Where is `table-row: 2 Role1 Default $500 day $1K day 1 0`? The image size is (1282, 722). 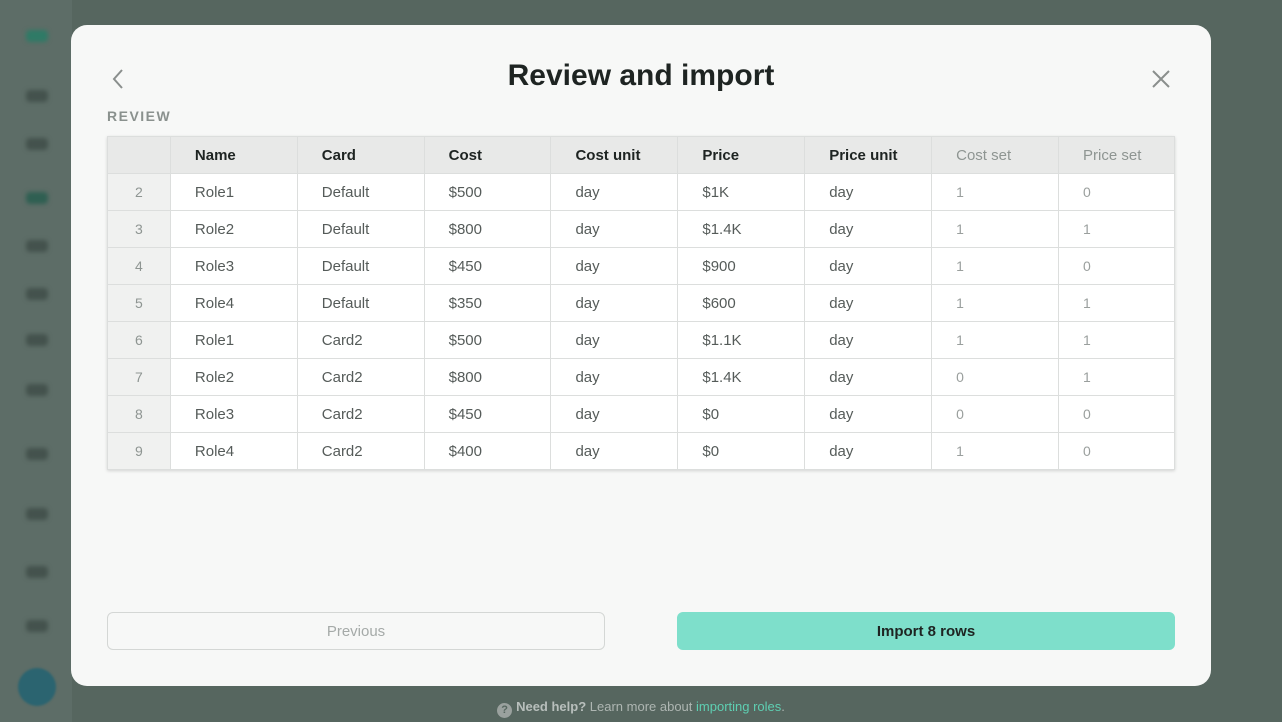
table-row: 2 Role1 Default $500 day $1K day 1 0 is located at coordinates (641, 192).